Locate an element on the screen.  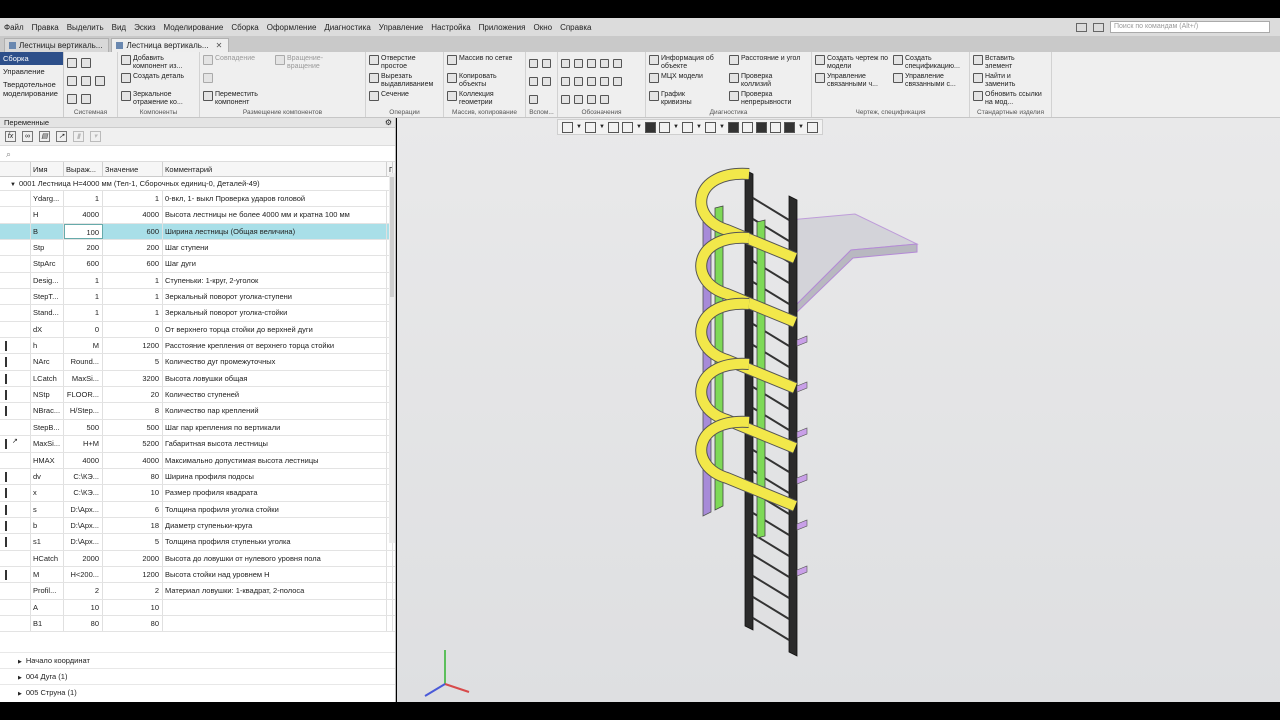
cell-expression: 200 is located at coordinates (83, 248).